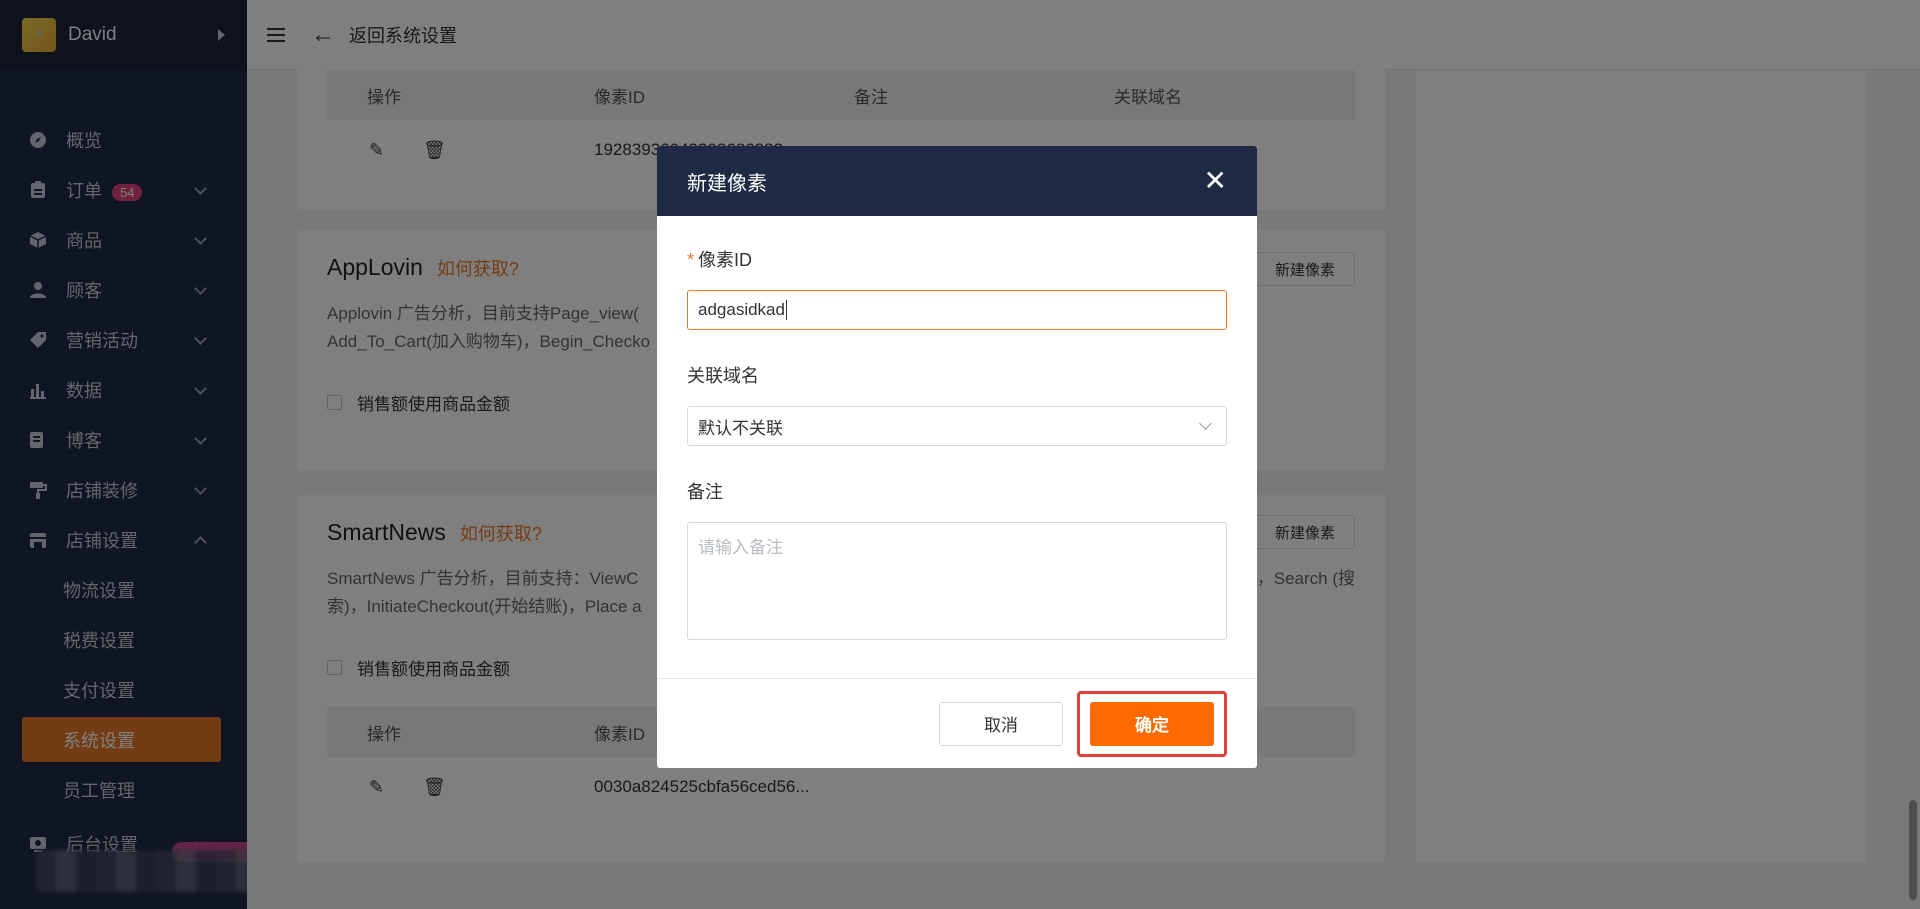 This screenshot has height=909, width=1920. I want to click on pixel-id-input: adgasidkad, so click(957, 310).